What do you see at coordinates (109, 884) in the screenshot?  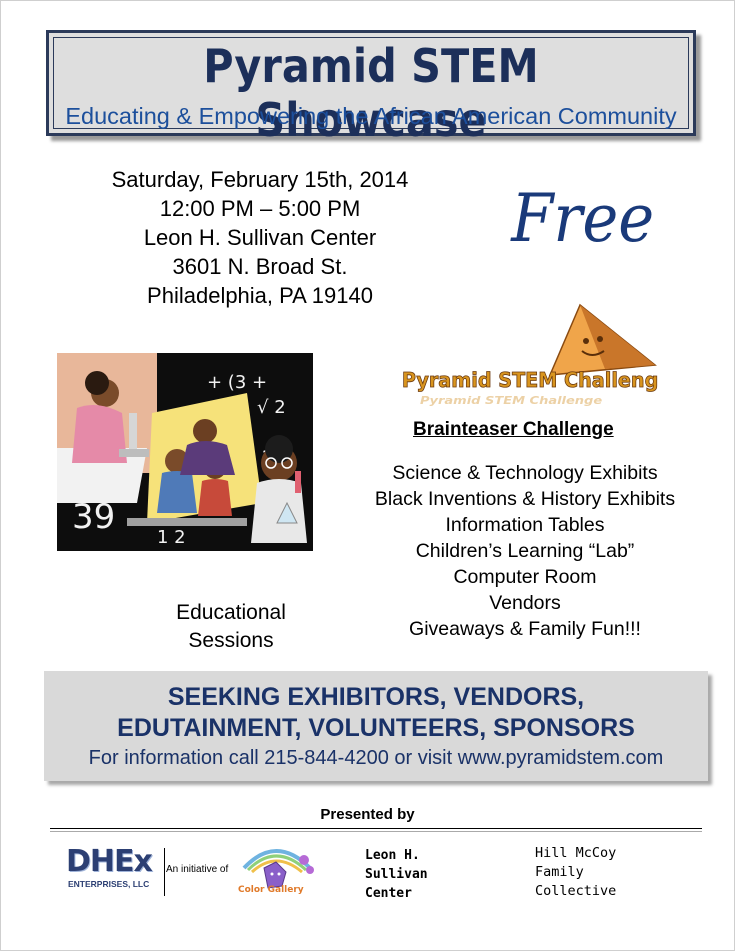 I see `dhex-logo-subtext: ENTERPRISES, LLC` at bounding box center [109, 884].